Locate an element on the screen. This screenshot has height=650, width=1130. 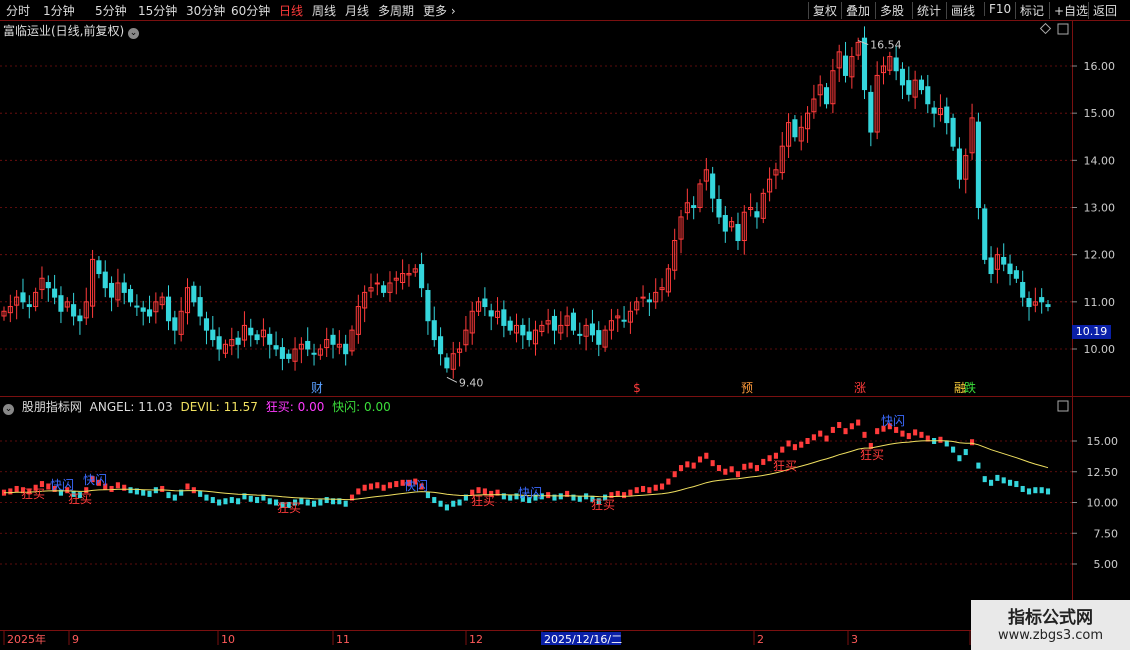
low-label: 9.40 is located at coordinates (471, 382).